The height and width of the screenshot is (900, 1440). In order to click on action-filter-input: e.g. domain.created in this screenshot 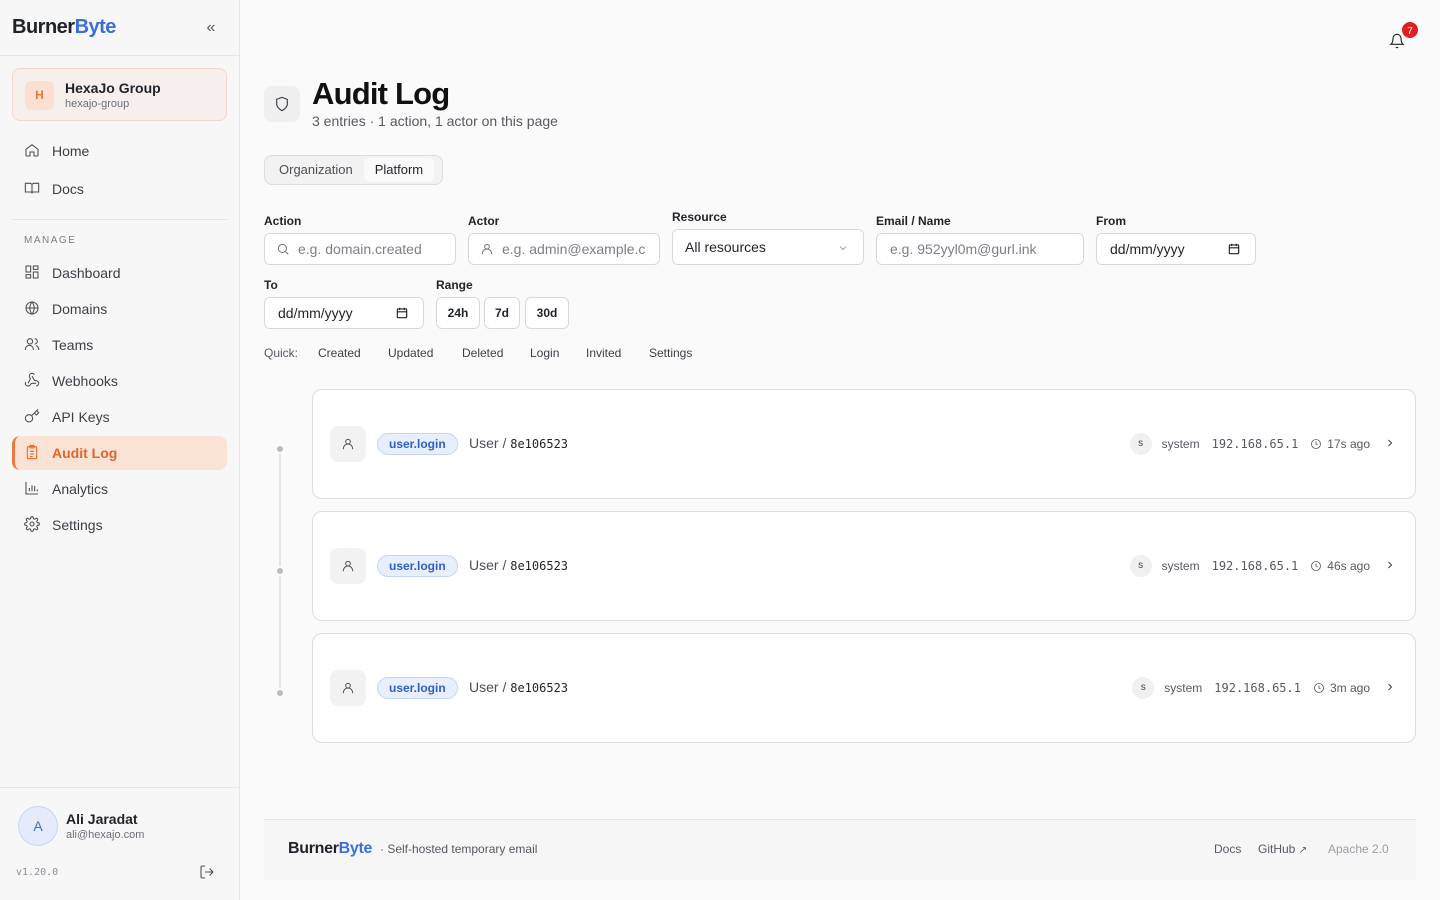, I will do `click(360, 249)`.